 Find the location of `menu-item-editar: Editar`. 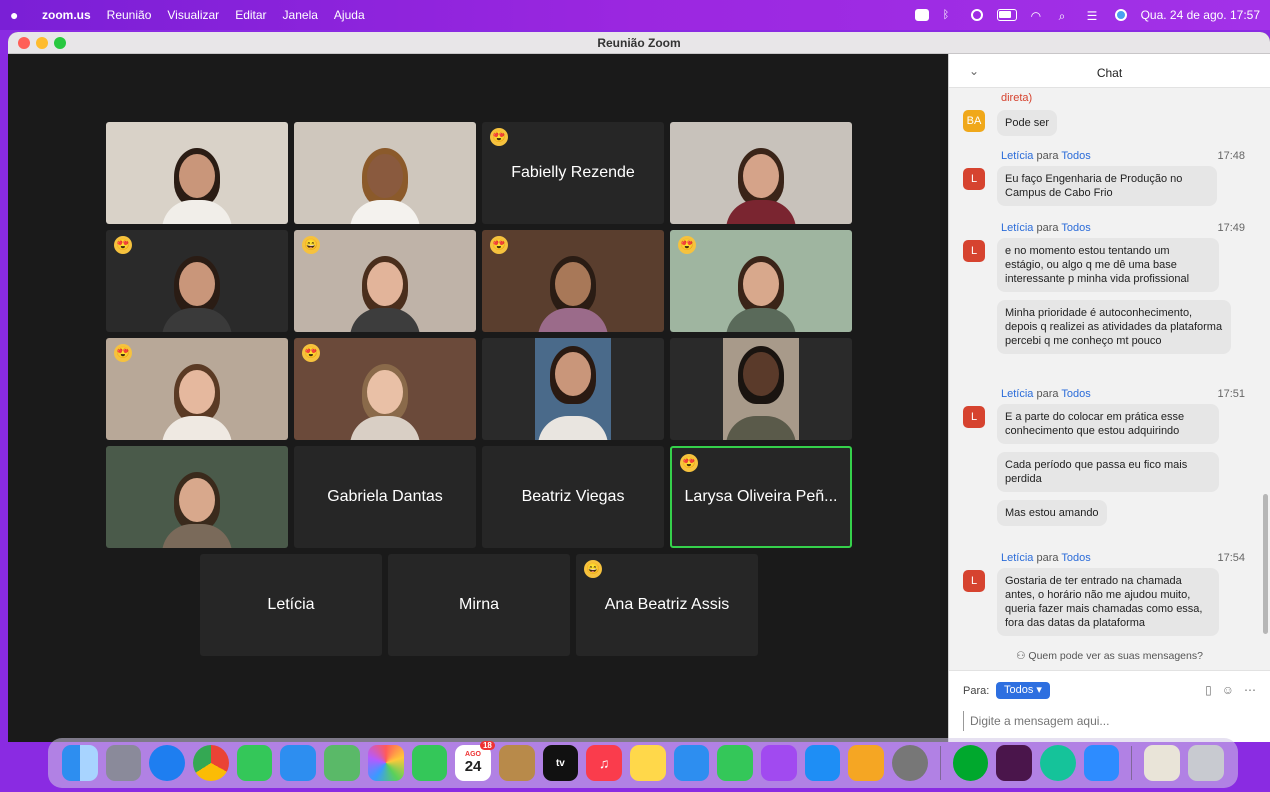

menu-item-editar: Editar is located at coordinates (250, 15).